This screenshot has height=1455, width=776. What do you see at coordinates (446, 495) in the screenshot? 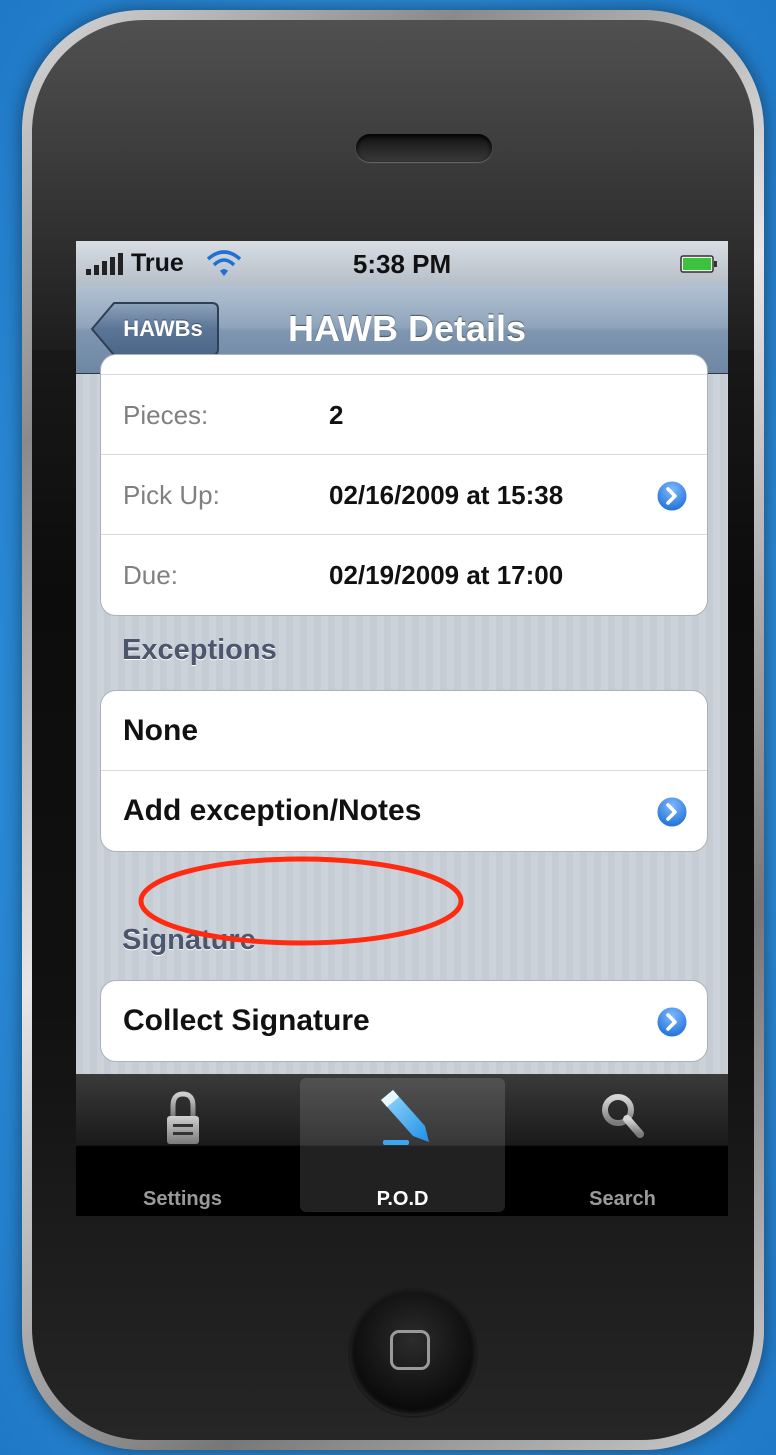
I see `detail-value: 02/16/2009 at 15:38` at bounding box center [446, 495].